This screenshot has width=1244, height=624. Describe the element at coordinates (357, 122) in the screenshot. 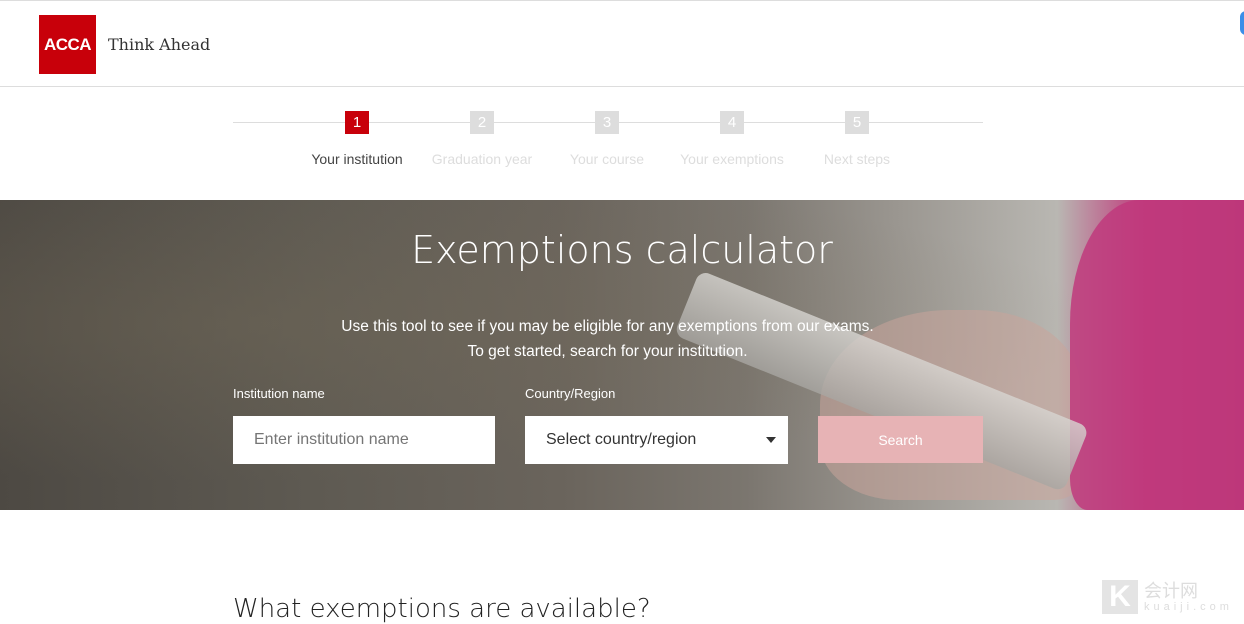

I see `step-number: 1` at that location.